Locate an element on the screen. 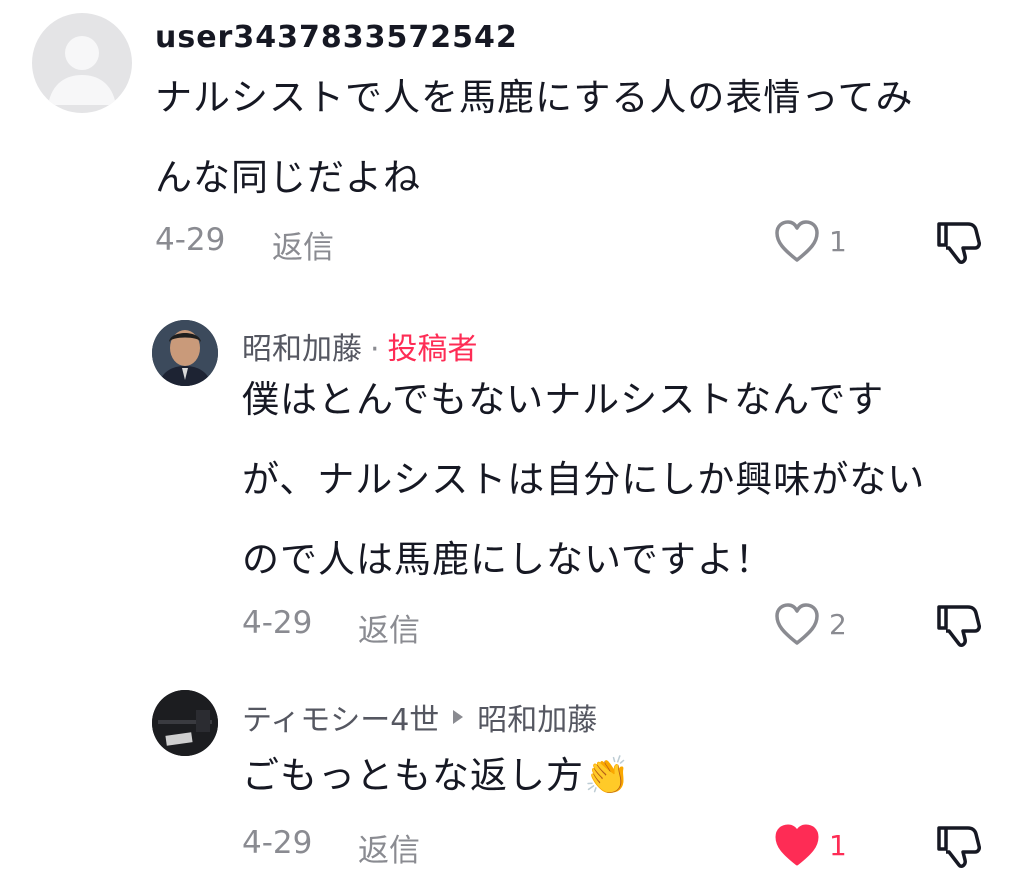 This screenshot has width=1024, height=889. comment-text-line: んな同じだよね is located at coordinates (288, 177).